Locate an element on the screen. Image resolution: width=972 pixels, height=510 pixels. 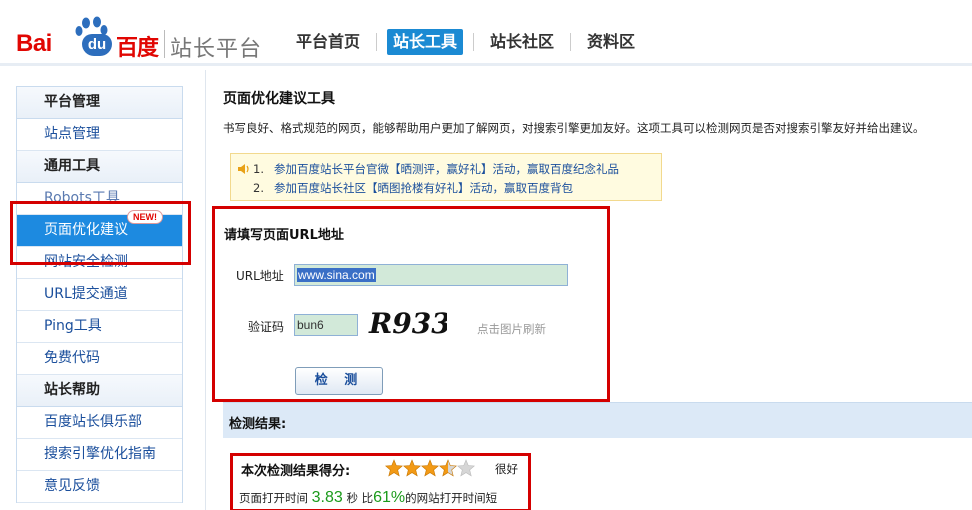
result-title: 检测结果: is located at coordinates (258, 424).